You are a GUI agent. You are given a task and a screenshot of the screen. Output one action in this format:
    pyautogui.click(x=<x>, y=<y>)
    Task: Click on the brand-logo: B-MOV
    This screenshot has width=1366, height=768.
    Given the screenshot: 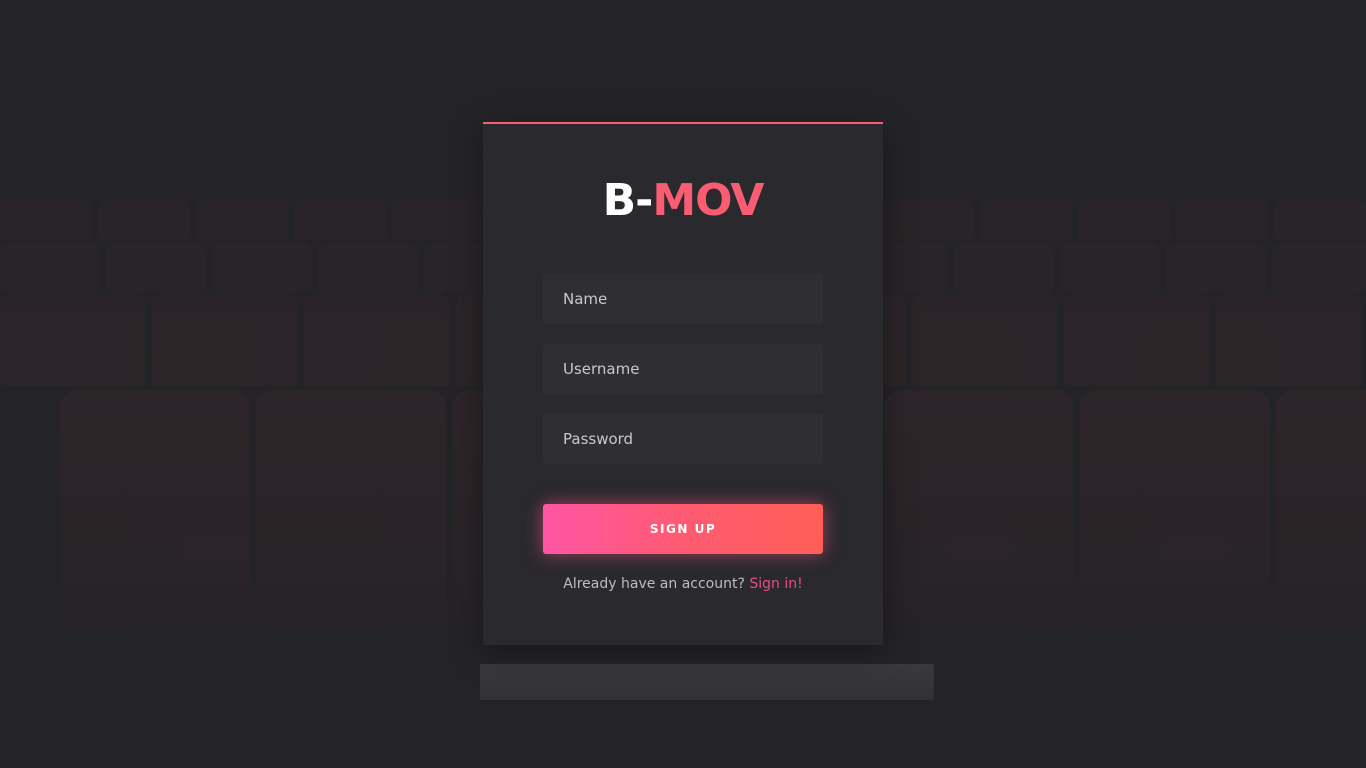 What is the action you would take?
    pyautogui.click(x=683, y=201)
    